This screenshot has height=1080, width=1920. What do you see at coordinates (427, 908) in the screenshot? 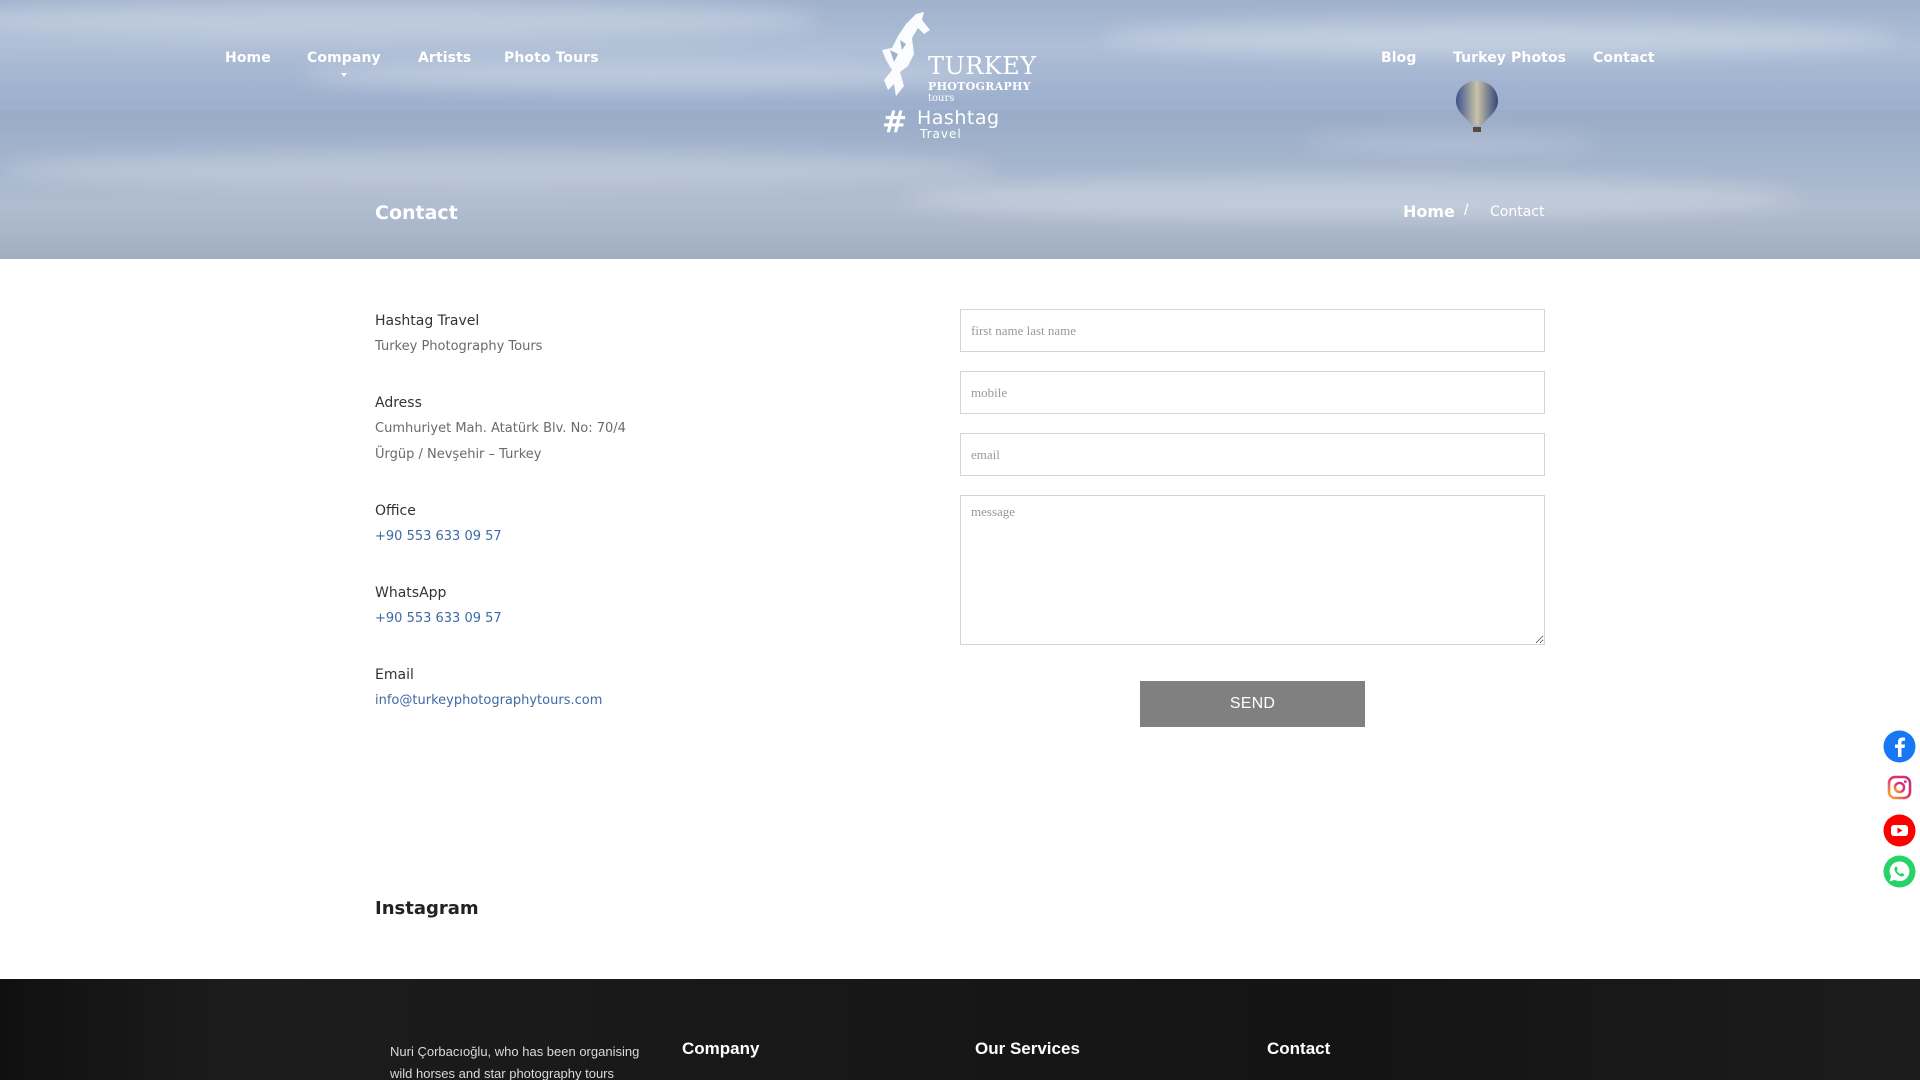
I see `instagram-section-title: Instagram` at bounding box center [427, 908].